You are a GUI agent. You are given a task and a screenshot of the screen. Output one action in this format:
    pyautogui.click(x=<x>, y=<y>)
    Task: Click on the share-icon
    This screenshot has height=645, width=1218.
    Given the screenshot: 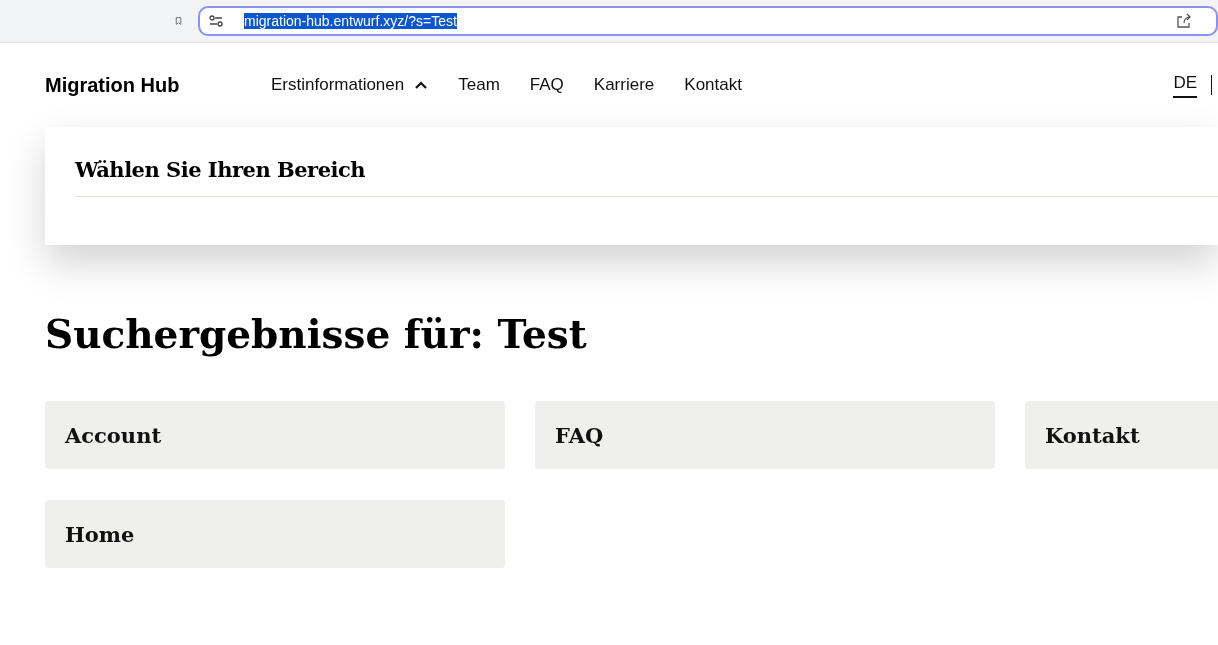 What is the action you would take?
    pyautogui.click(x=1184, y=21)
    